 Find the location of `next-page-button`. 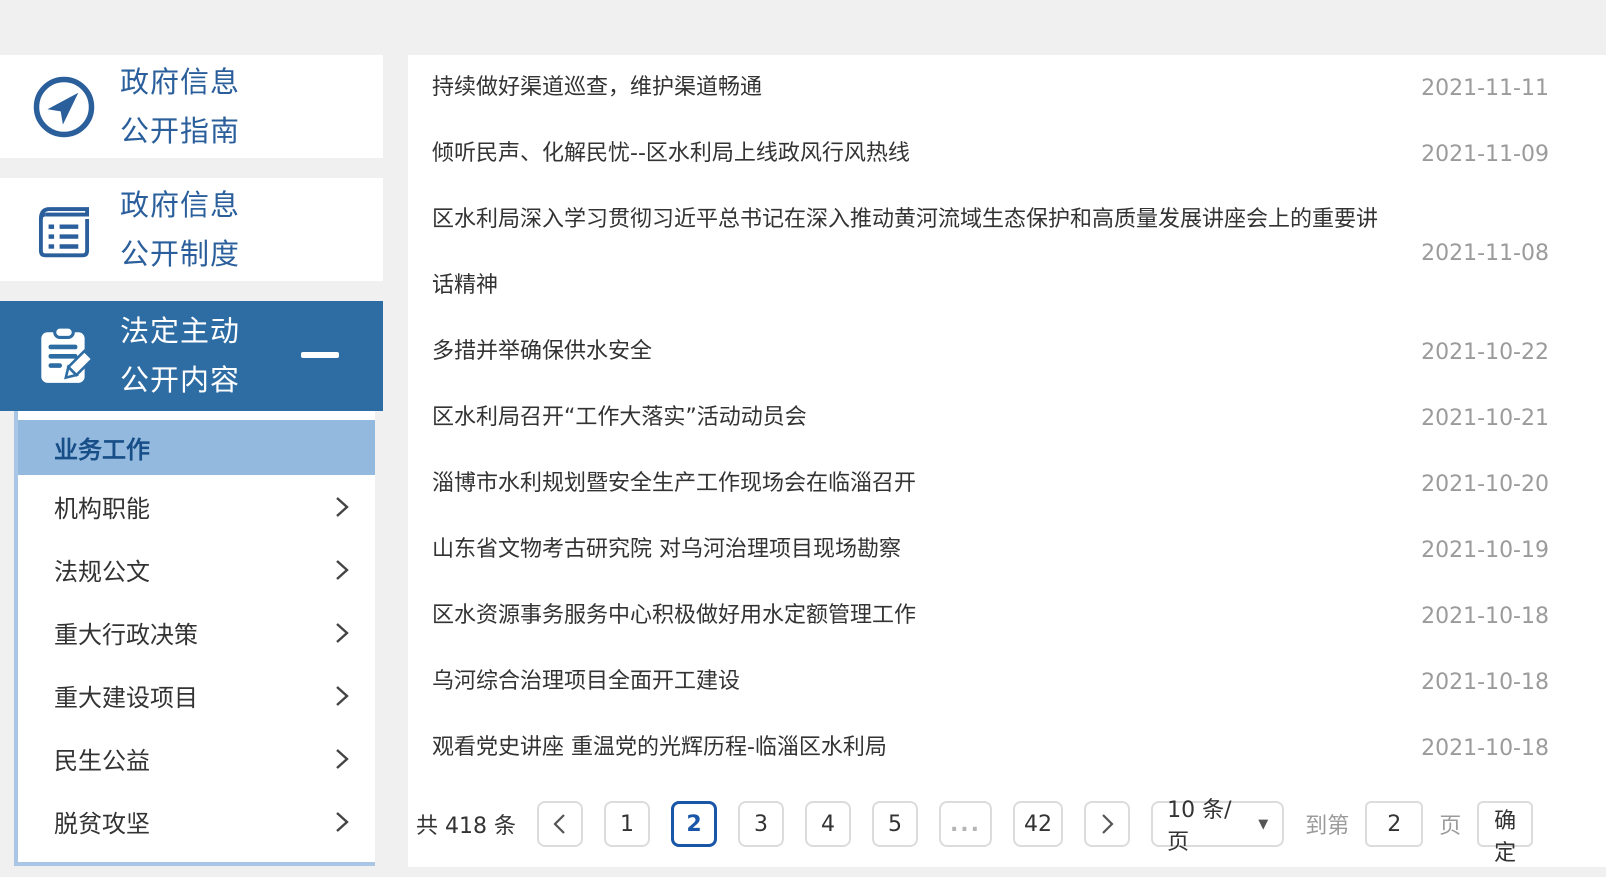

next-page-button is located at coordinates (1107, 824).